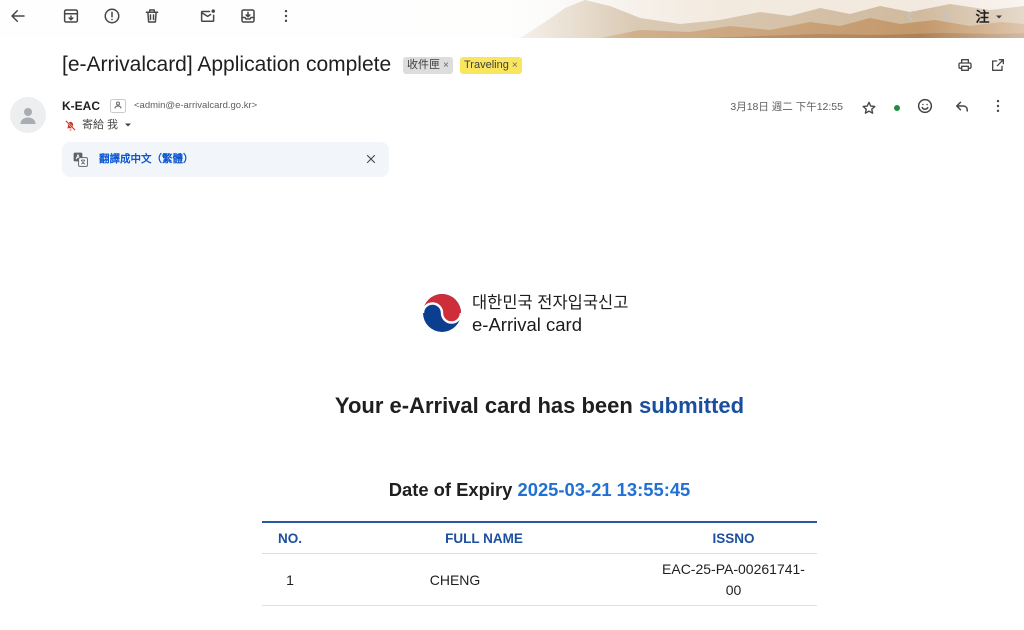 This screenshot has height=630, width=1024. I want to click on translate-icon, so click(80, 159).